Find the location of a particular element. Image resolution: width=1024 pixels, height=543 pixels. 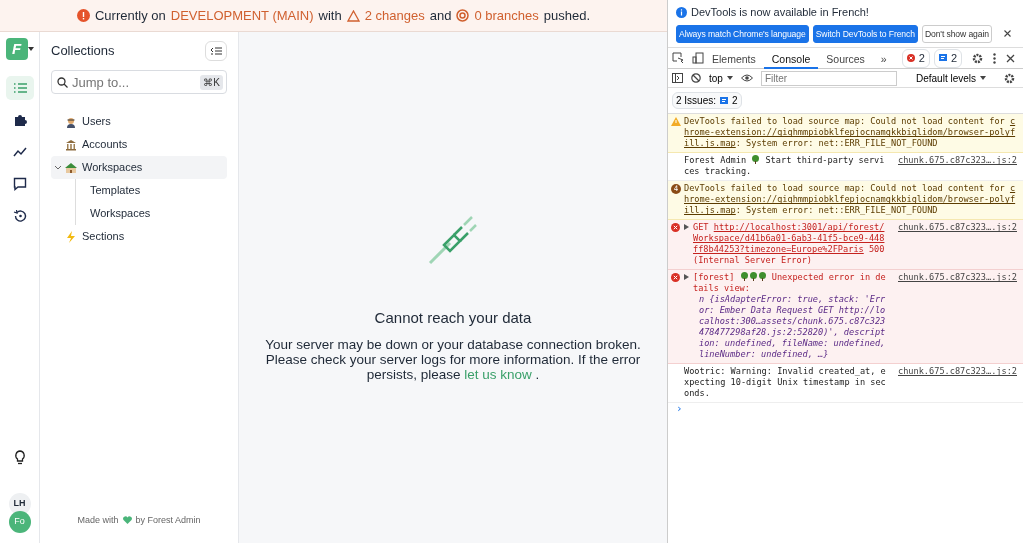

collapse-menu-icon is located at coordinates (216, 51).